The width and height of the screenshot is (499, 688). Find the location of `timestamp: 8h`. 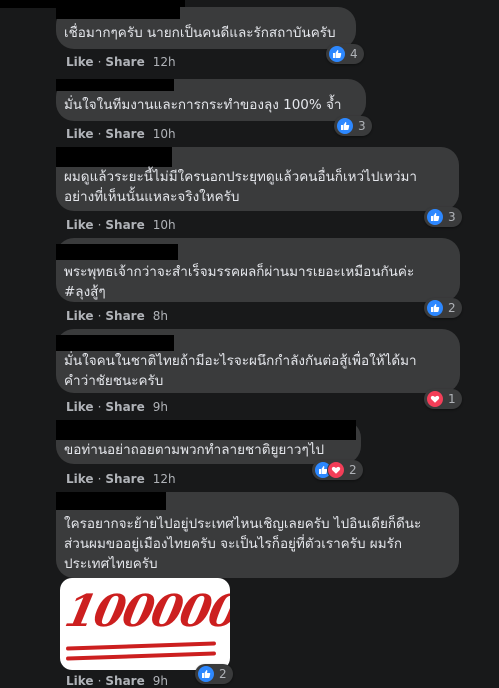

timestamp: 8h is located at coordinates (160, 316).